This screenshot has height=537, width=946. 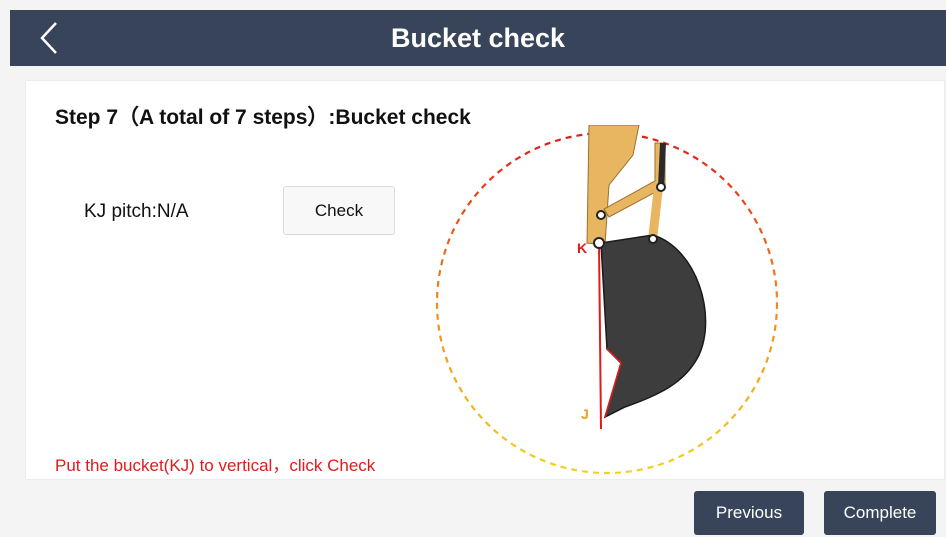 I want to click on boom-arm, so click(x=613, y=185).